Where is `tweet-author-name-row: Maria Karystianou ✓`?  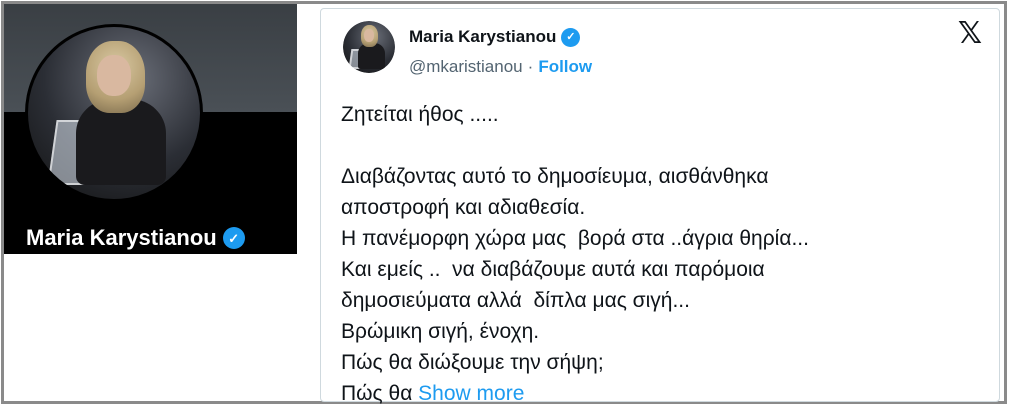 tweet-author-name-row: Maria Karystianou ✓ is located at coordinates (495, 37).